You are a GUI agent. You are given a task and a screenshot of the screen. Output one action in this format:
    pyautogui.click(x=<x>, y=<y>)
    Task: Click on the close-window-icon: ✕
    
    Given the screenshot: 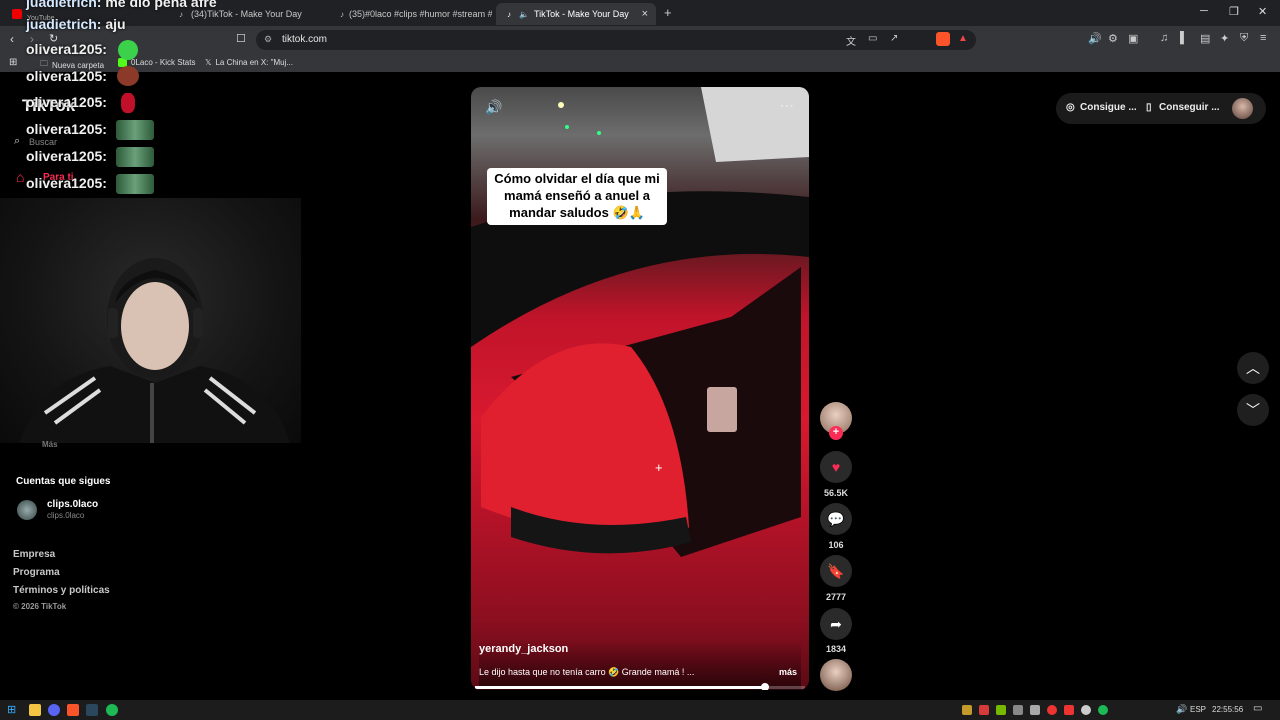 What is the action you would take?
    pyautogui.click(x=1262, y=11)
    